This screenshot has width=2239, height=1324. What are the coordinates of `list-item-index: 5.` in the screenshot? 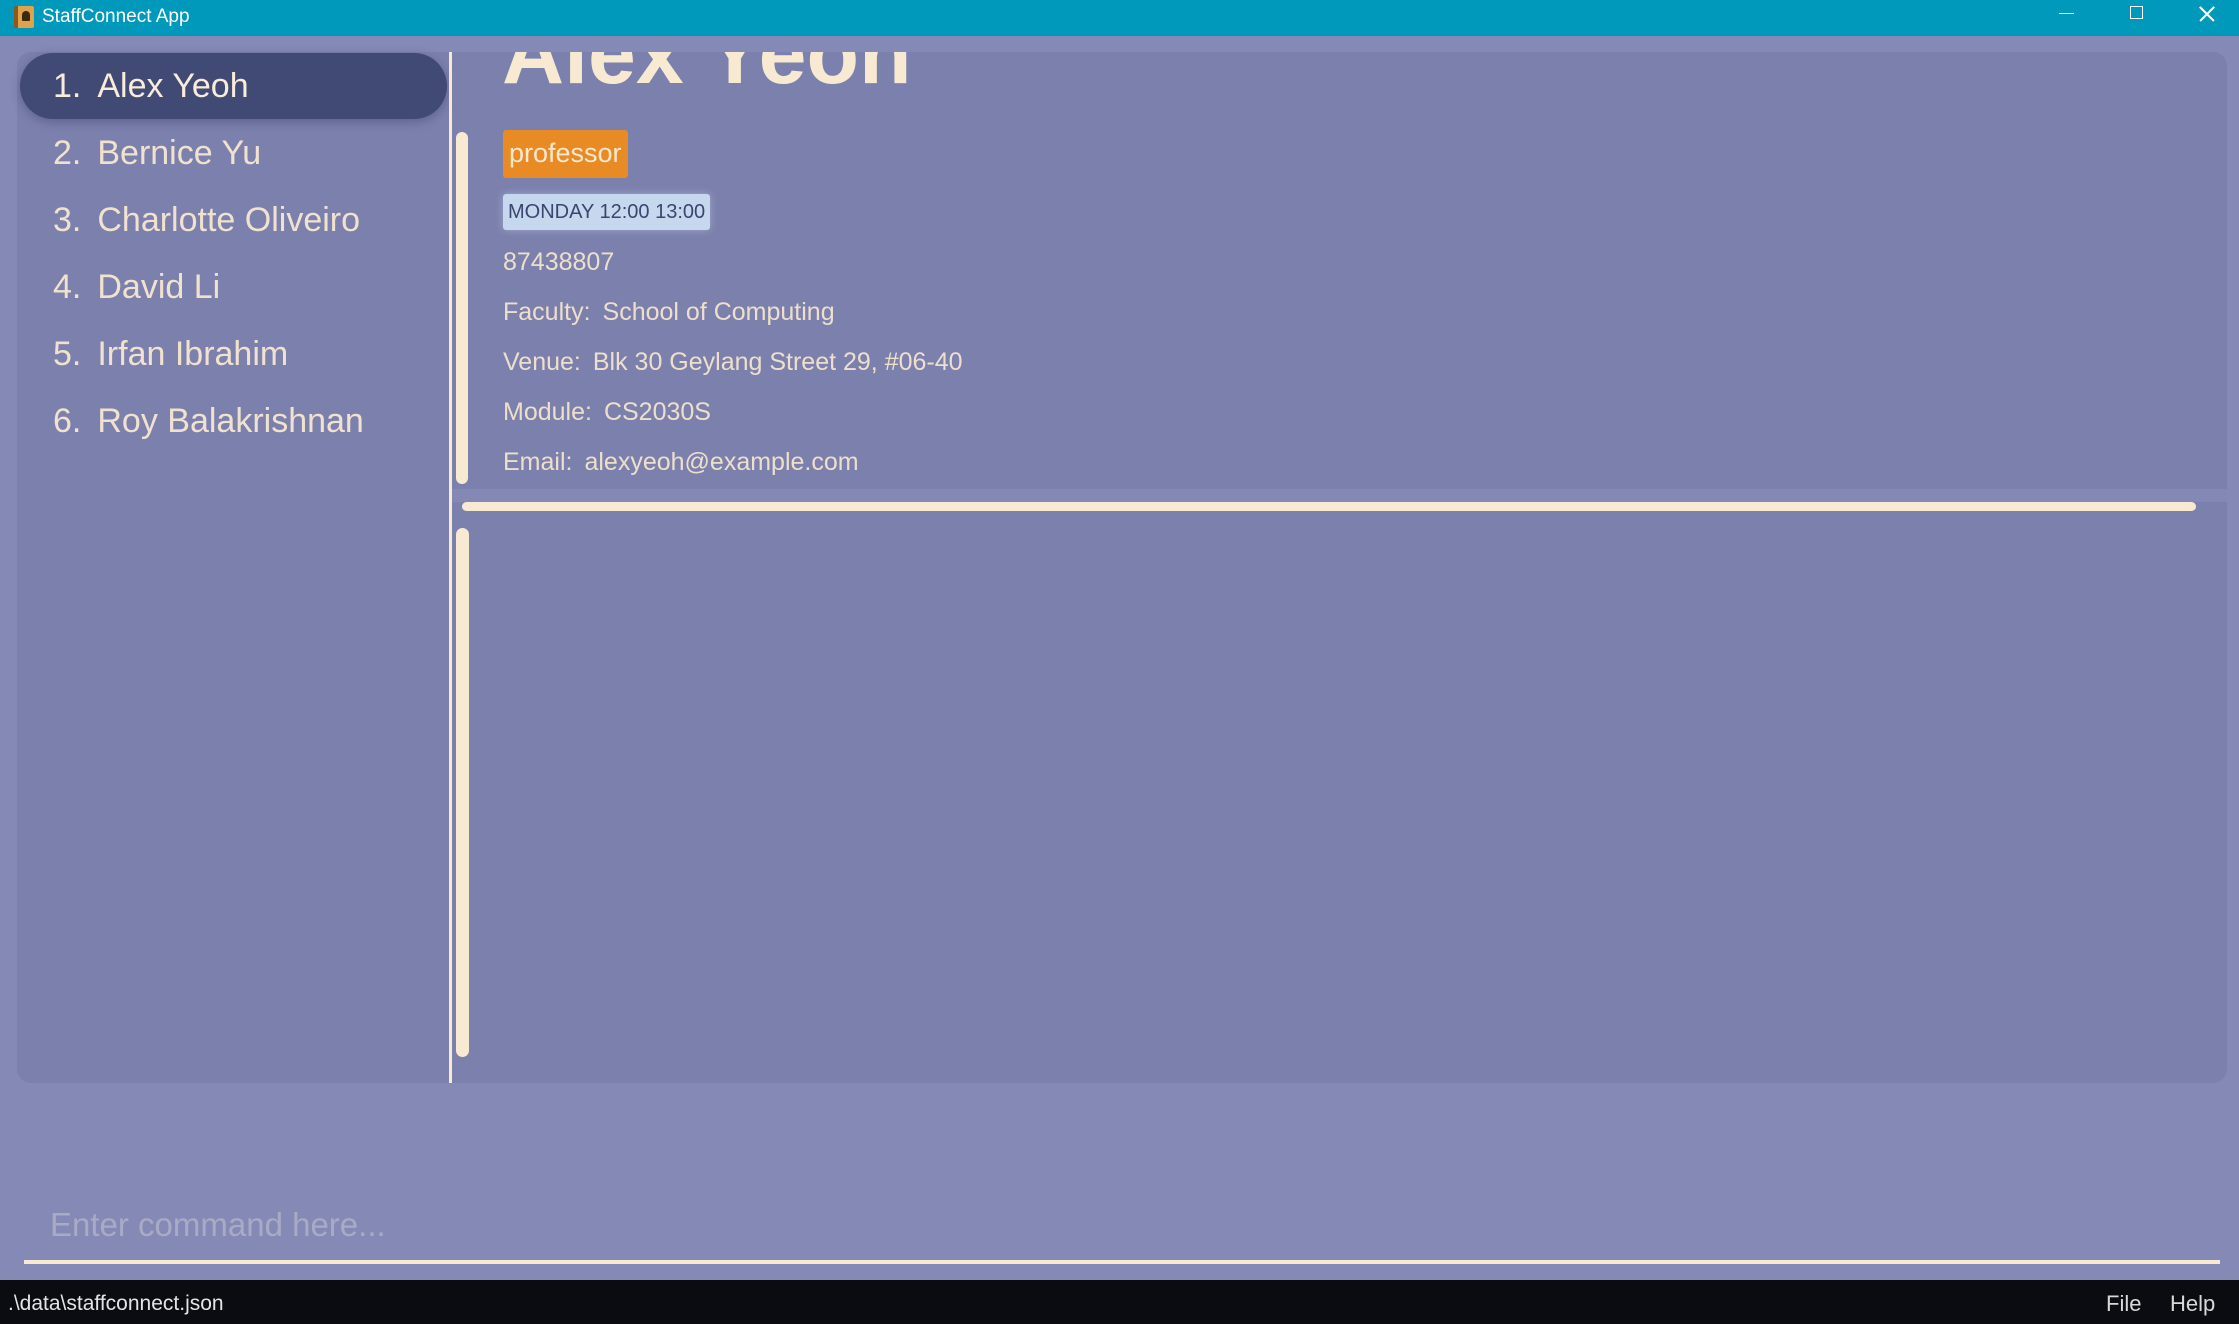 It's located at (67, 354).